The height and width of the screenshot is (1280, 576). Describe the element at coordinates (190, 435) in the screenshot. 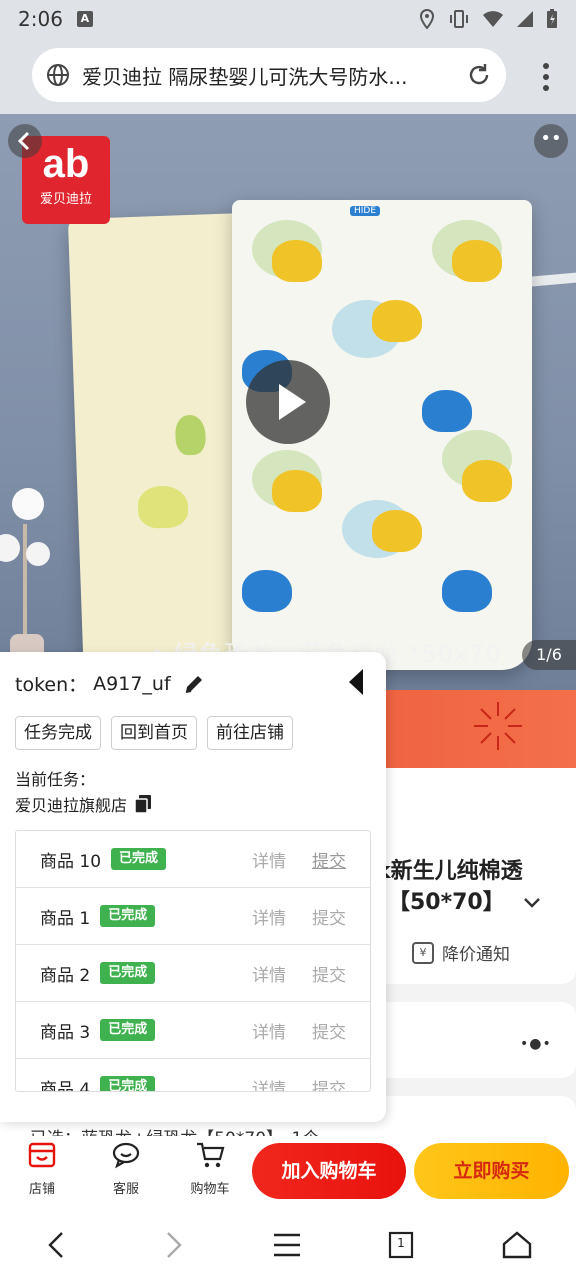

I see `shuttlecock-figure` at that location.